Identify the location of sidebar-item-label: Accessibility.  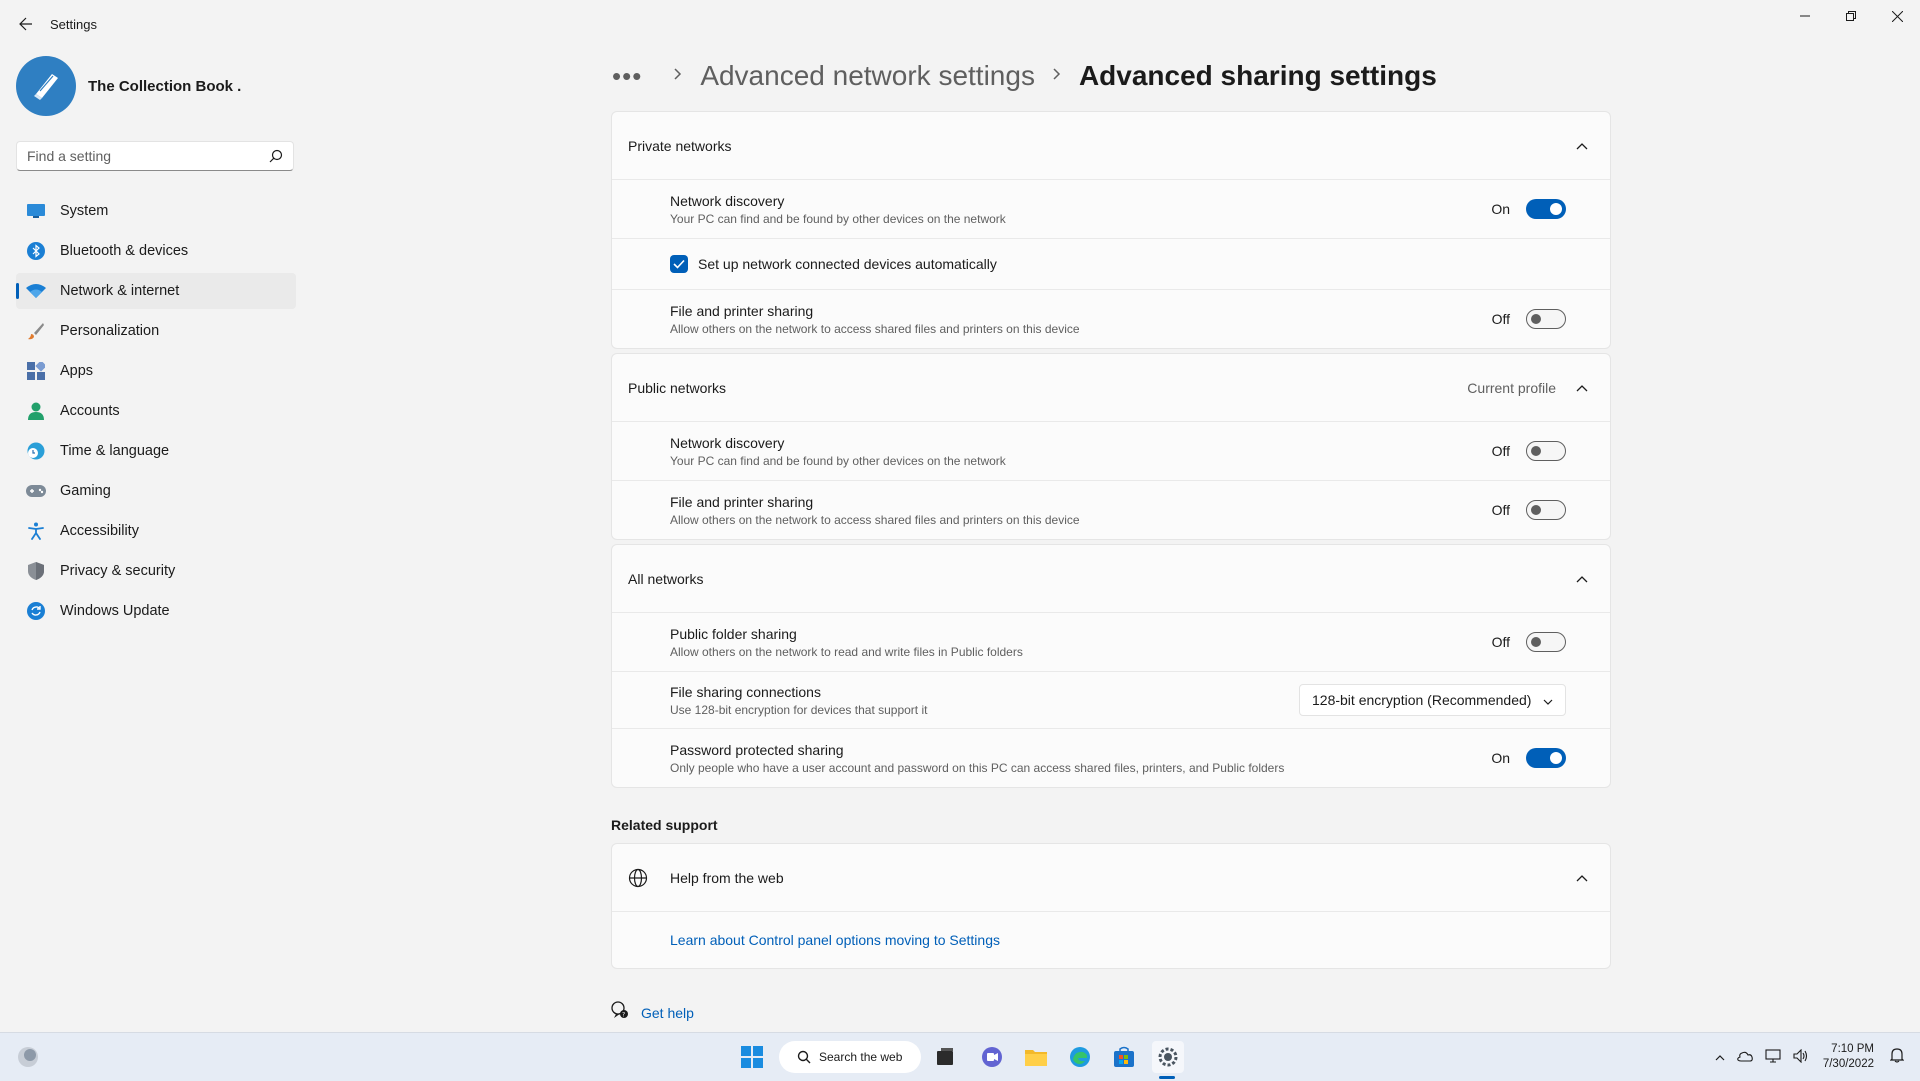
(99, 531).